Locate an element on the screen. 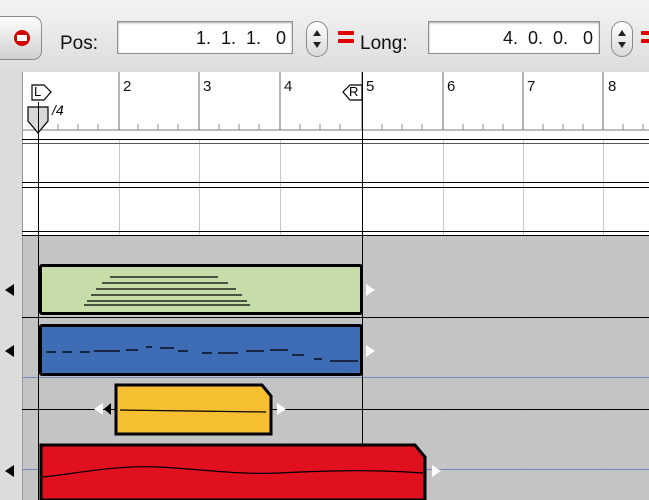 The width and height of the screenshot is (649, 500). time-signature: /4 is located at coordinates (58, 110).